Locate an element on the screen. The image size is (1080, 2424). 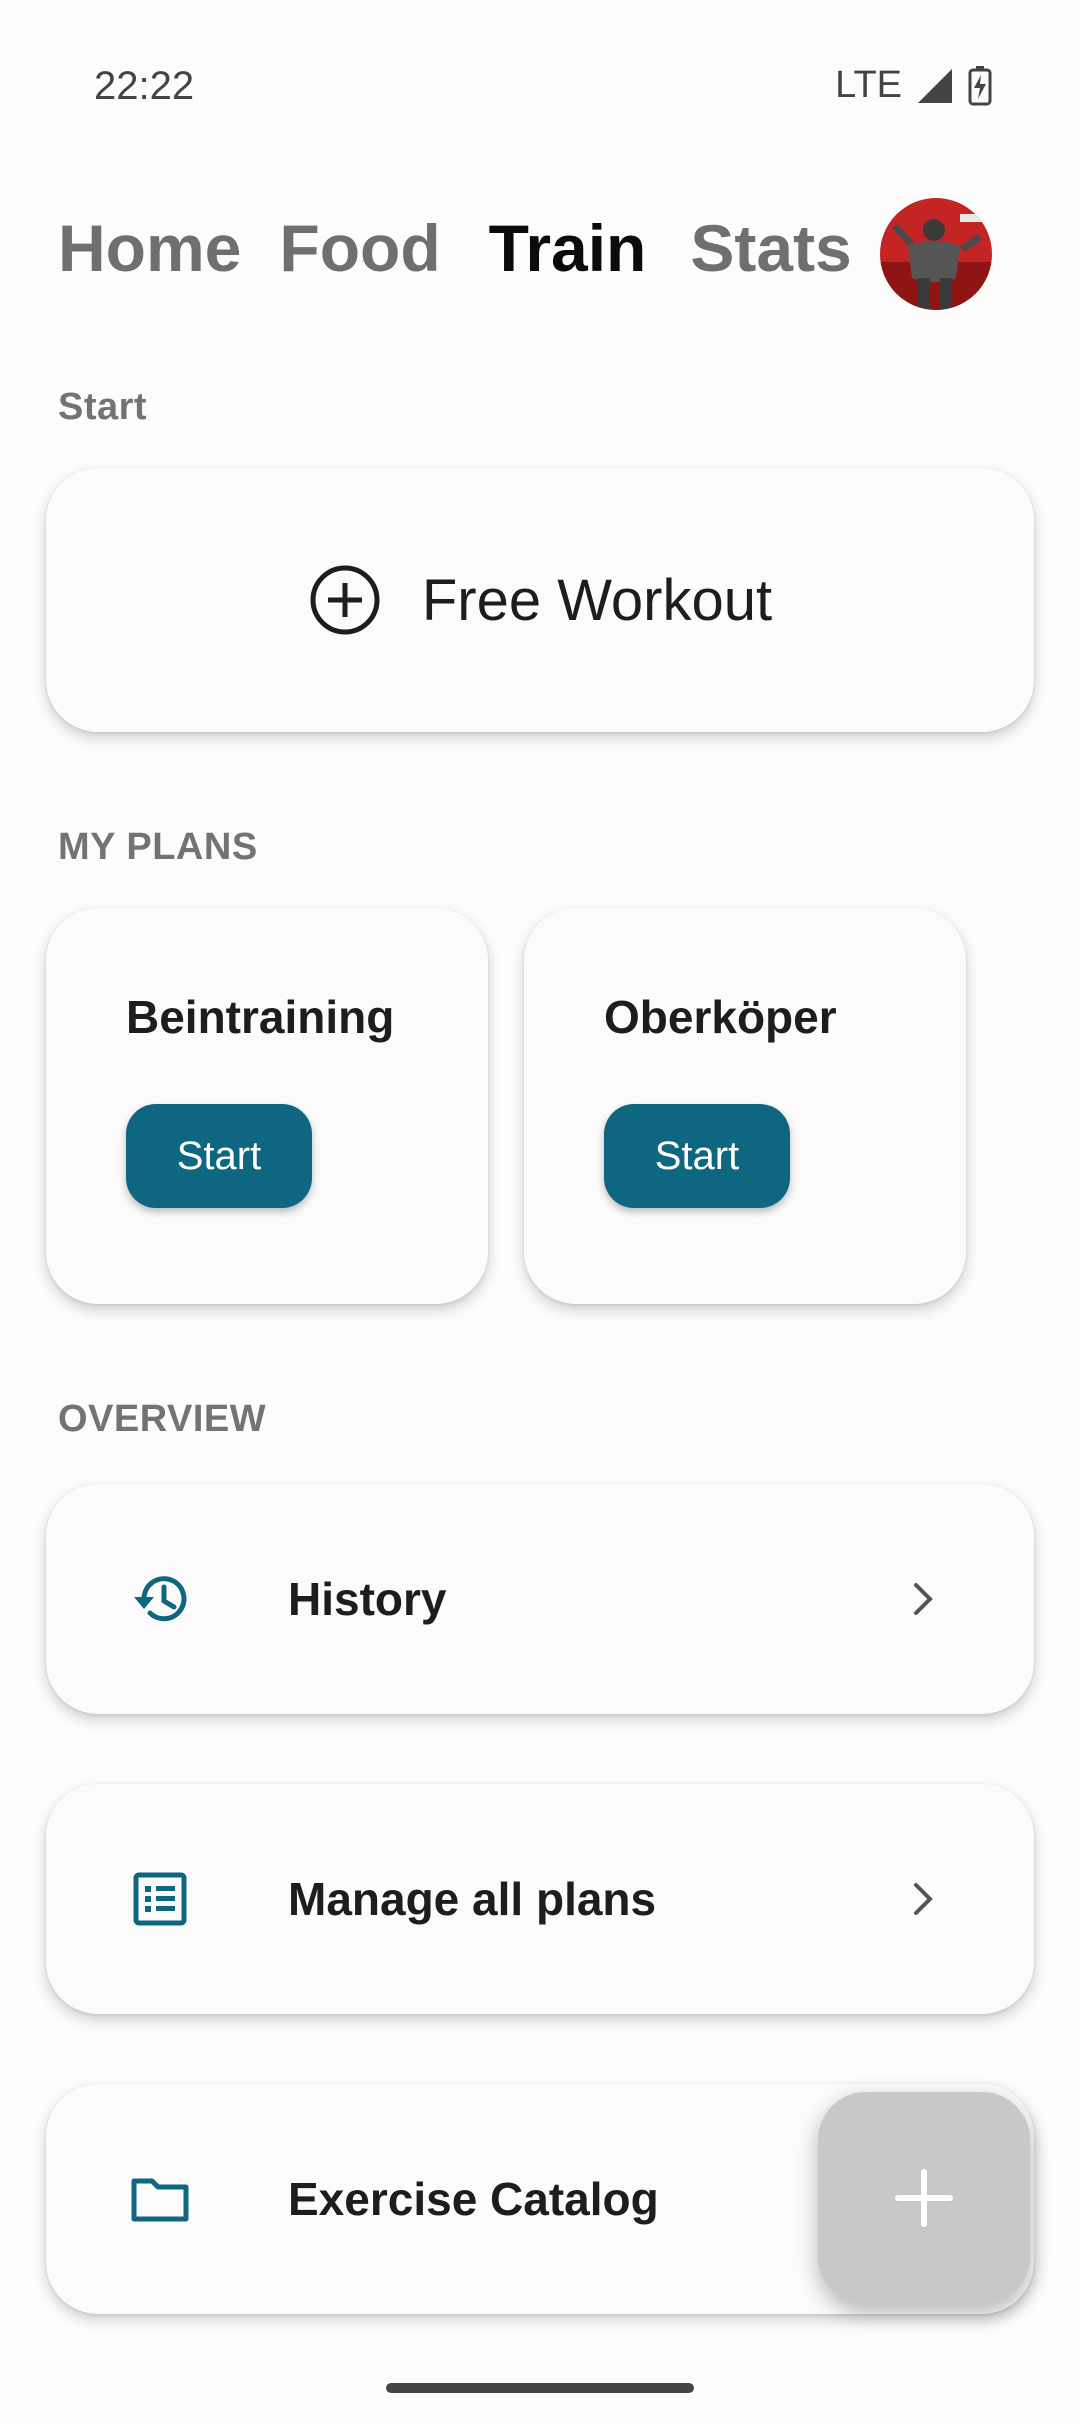
manage-plans-row: Manage all plans is located at coordinates (540, 1899).